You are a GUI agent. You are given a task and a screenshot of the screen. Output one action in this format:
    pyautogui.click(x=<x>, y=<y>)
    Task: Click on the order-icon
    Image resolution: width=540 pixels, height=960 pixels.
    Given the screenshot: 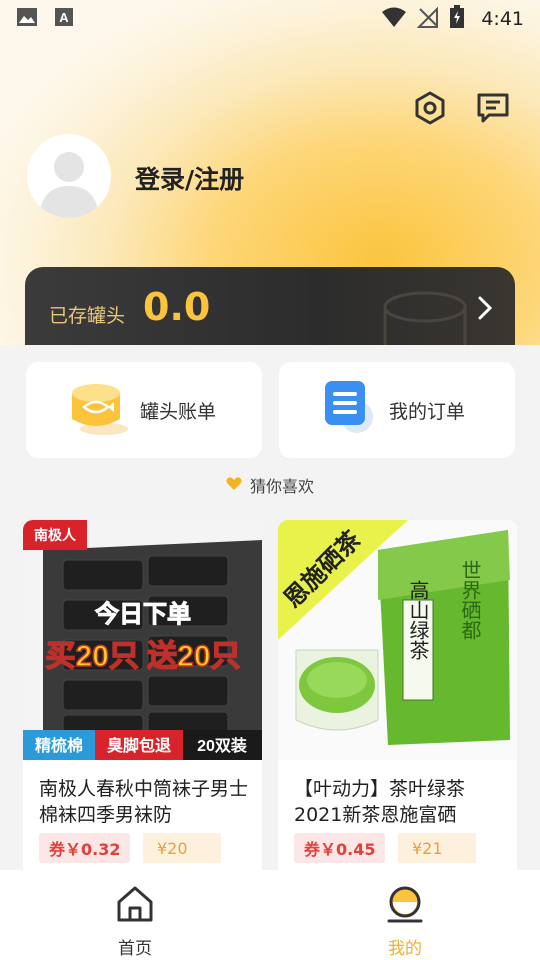 What is the action you would take?
    pyautogui.click(x=351, y=410)
    